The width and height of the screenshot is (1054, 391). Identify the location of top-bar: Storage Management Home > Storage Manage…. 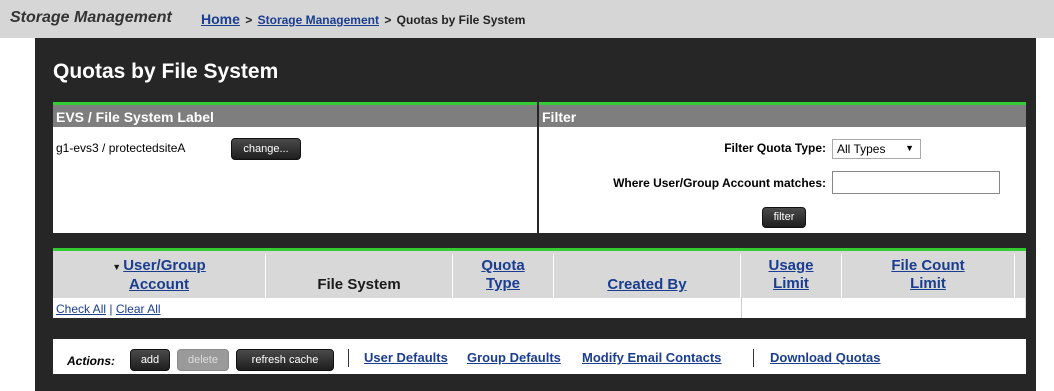
(527, 19).